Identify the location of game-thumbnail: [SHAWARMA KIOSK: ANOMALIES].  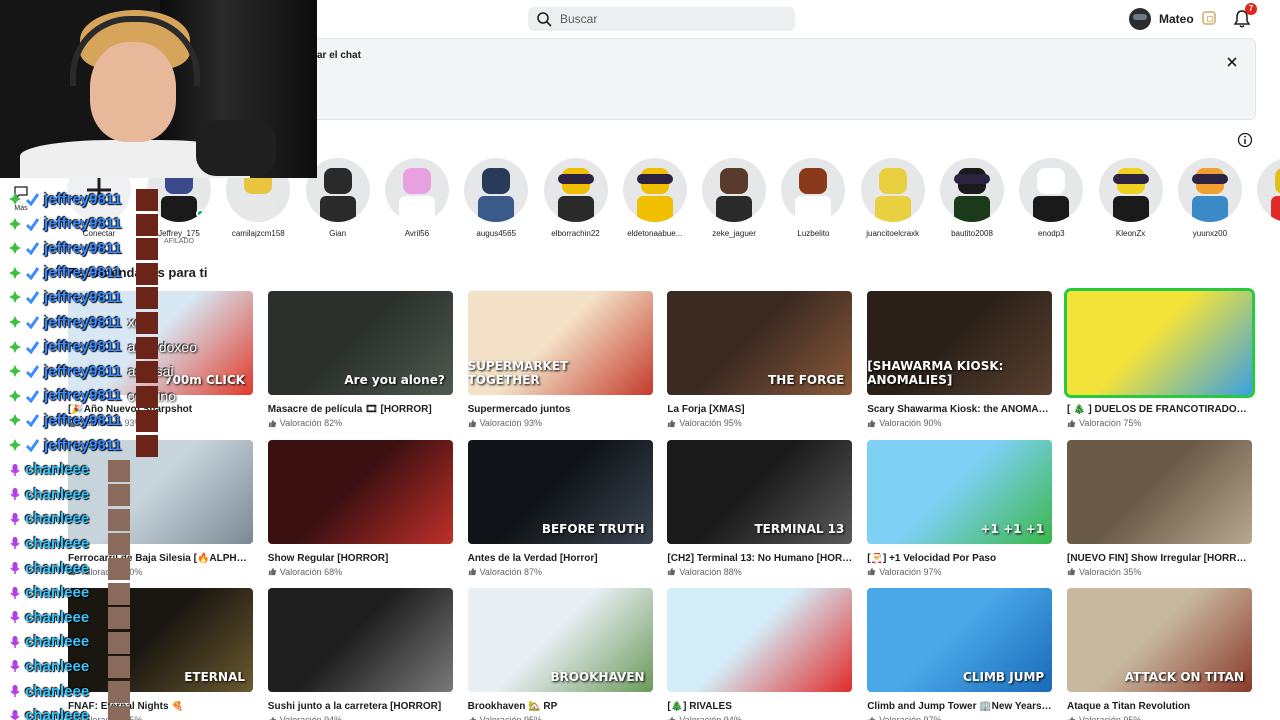
(960, 343).